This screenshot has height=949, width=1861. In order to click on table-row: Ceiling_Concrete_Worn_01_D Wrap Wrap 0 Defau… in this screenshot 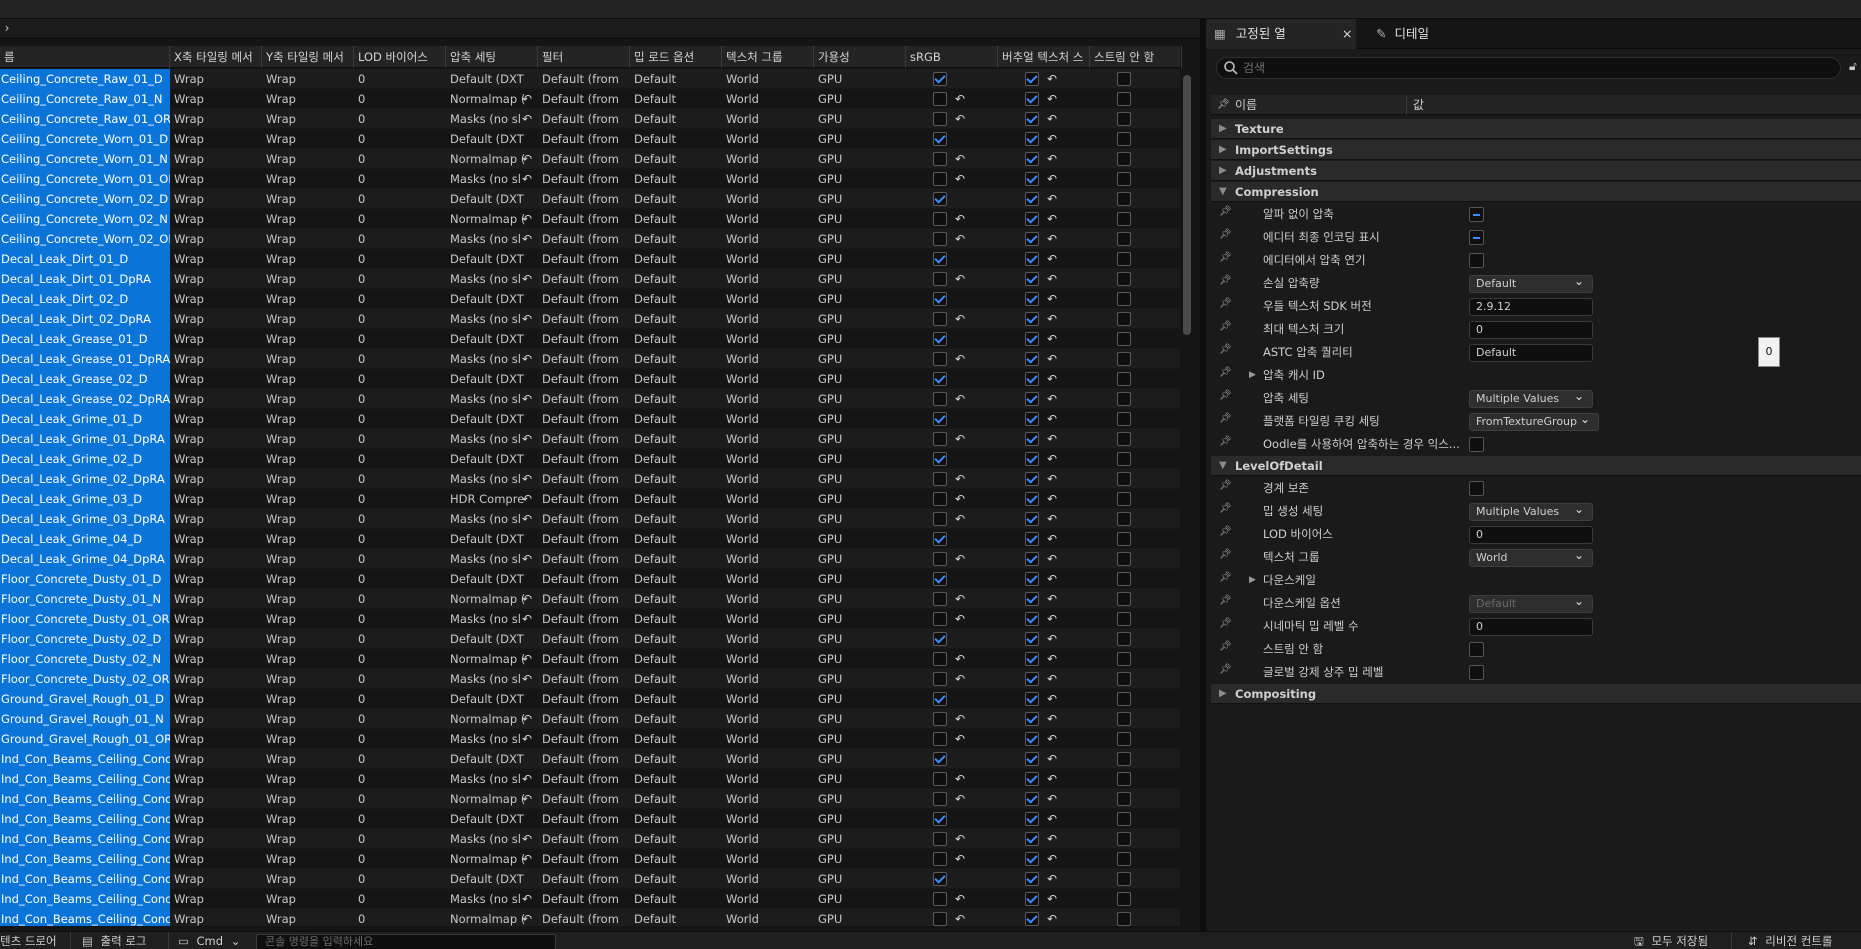, I will do `click(590, 139)`.